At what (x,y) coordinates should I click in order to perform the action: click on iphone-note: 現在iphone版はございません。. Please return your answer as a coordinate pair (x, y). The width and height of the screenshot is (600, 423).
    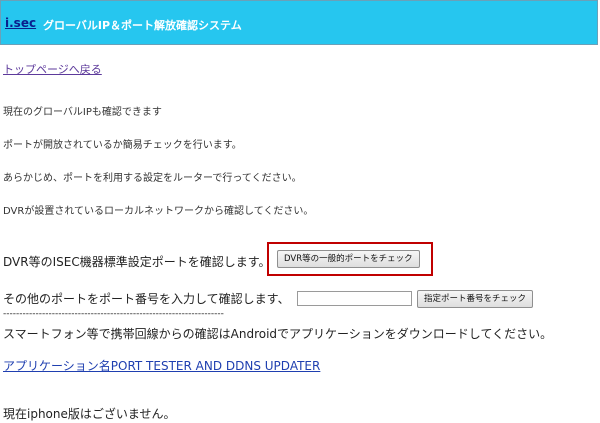
    Looking at the image, I should click on (89, 414).